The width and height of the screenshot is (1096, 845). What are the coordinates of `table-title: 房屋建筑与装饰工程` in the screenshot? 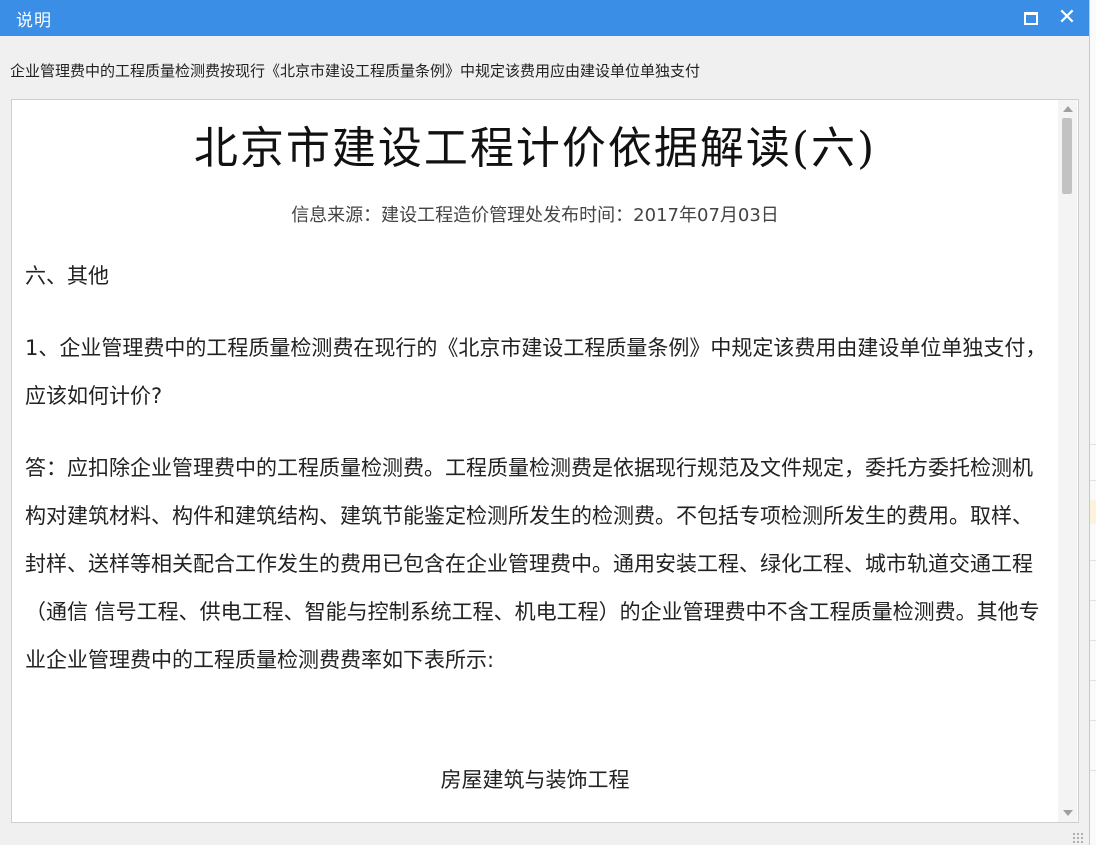 It's located at (535, 780).